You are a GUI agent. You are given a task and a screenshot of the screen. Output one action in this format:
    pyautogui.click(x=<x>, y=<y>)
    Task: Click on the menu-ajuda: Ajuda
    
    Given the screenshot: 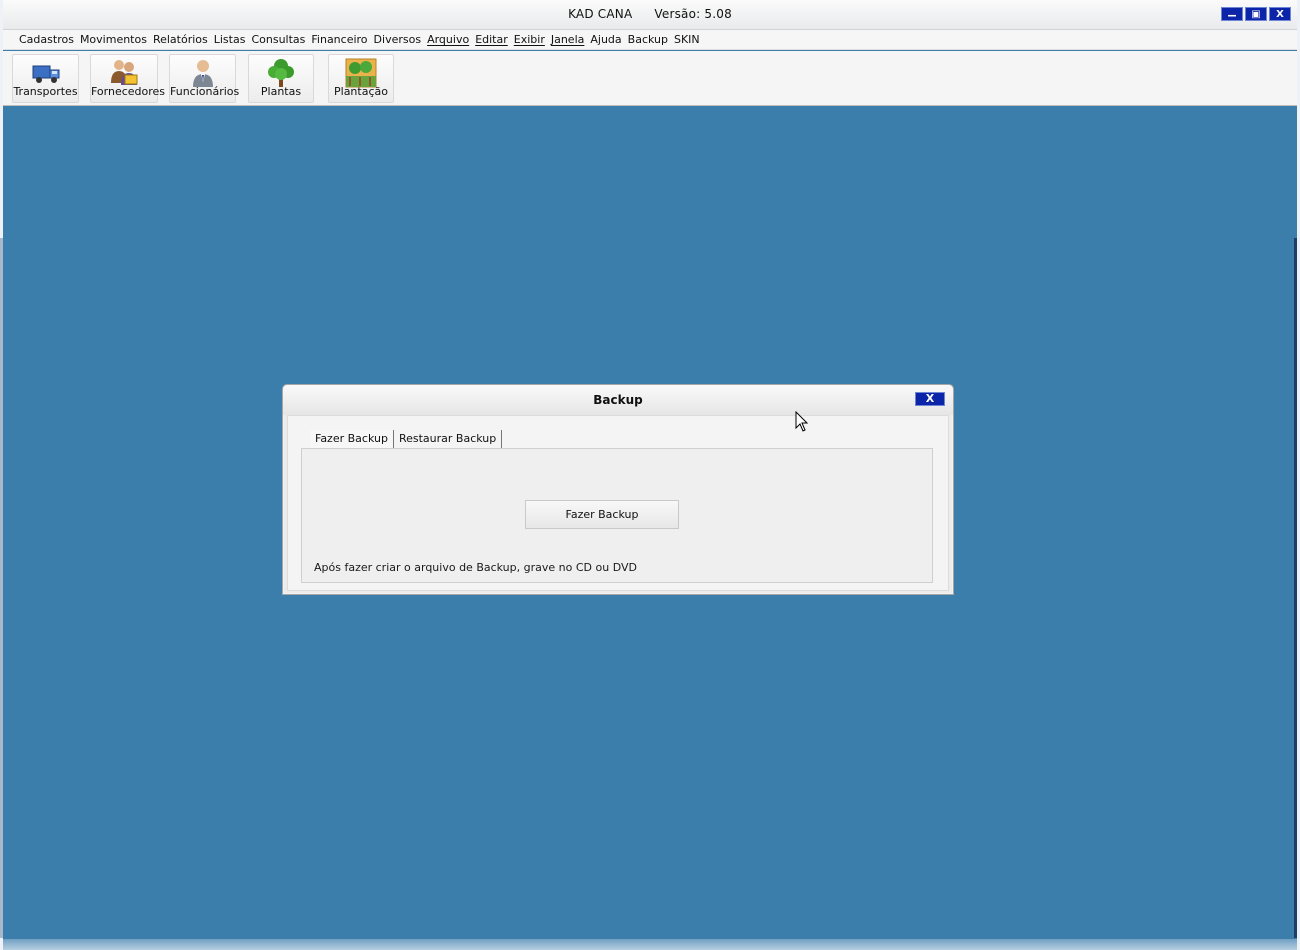 What is the action you would take?
    pyautogui.click(x=605, y=39)
    